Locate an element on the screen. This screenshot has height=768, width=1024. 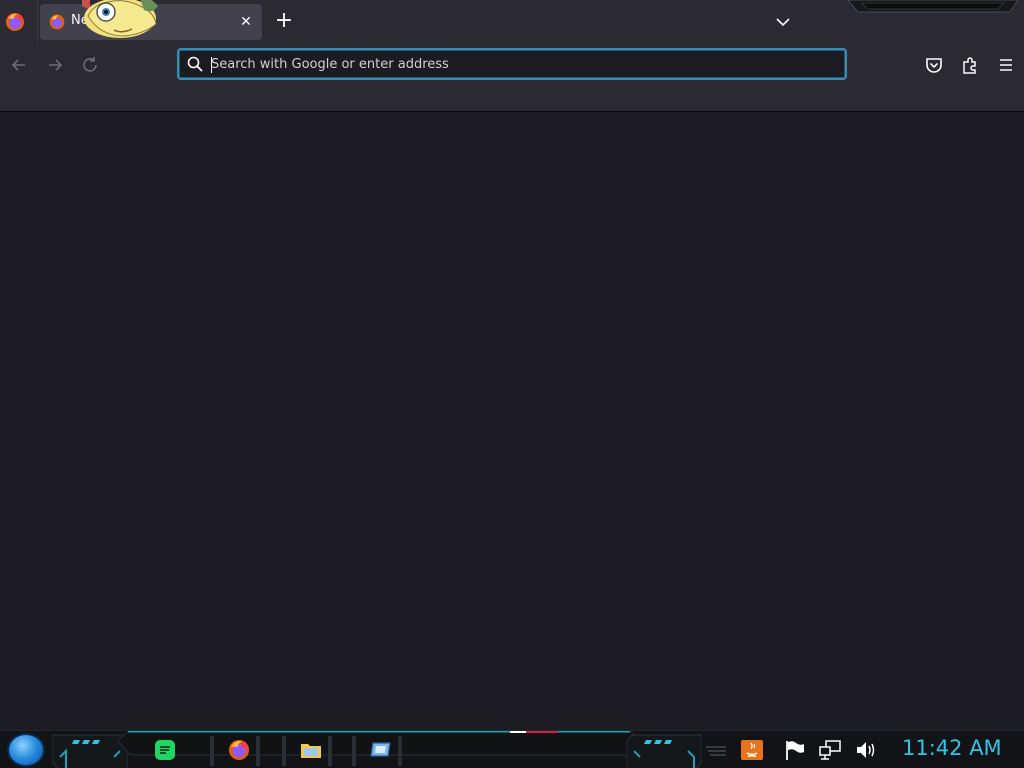
action-center-flag-icon is located at coordinates (795, 750).